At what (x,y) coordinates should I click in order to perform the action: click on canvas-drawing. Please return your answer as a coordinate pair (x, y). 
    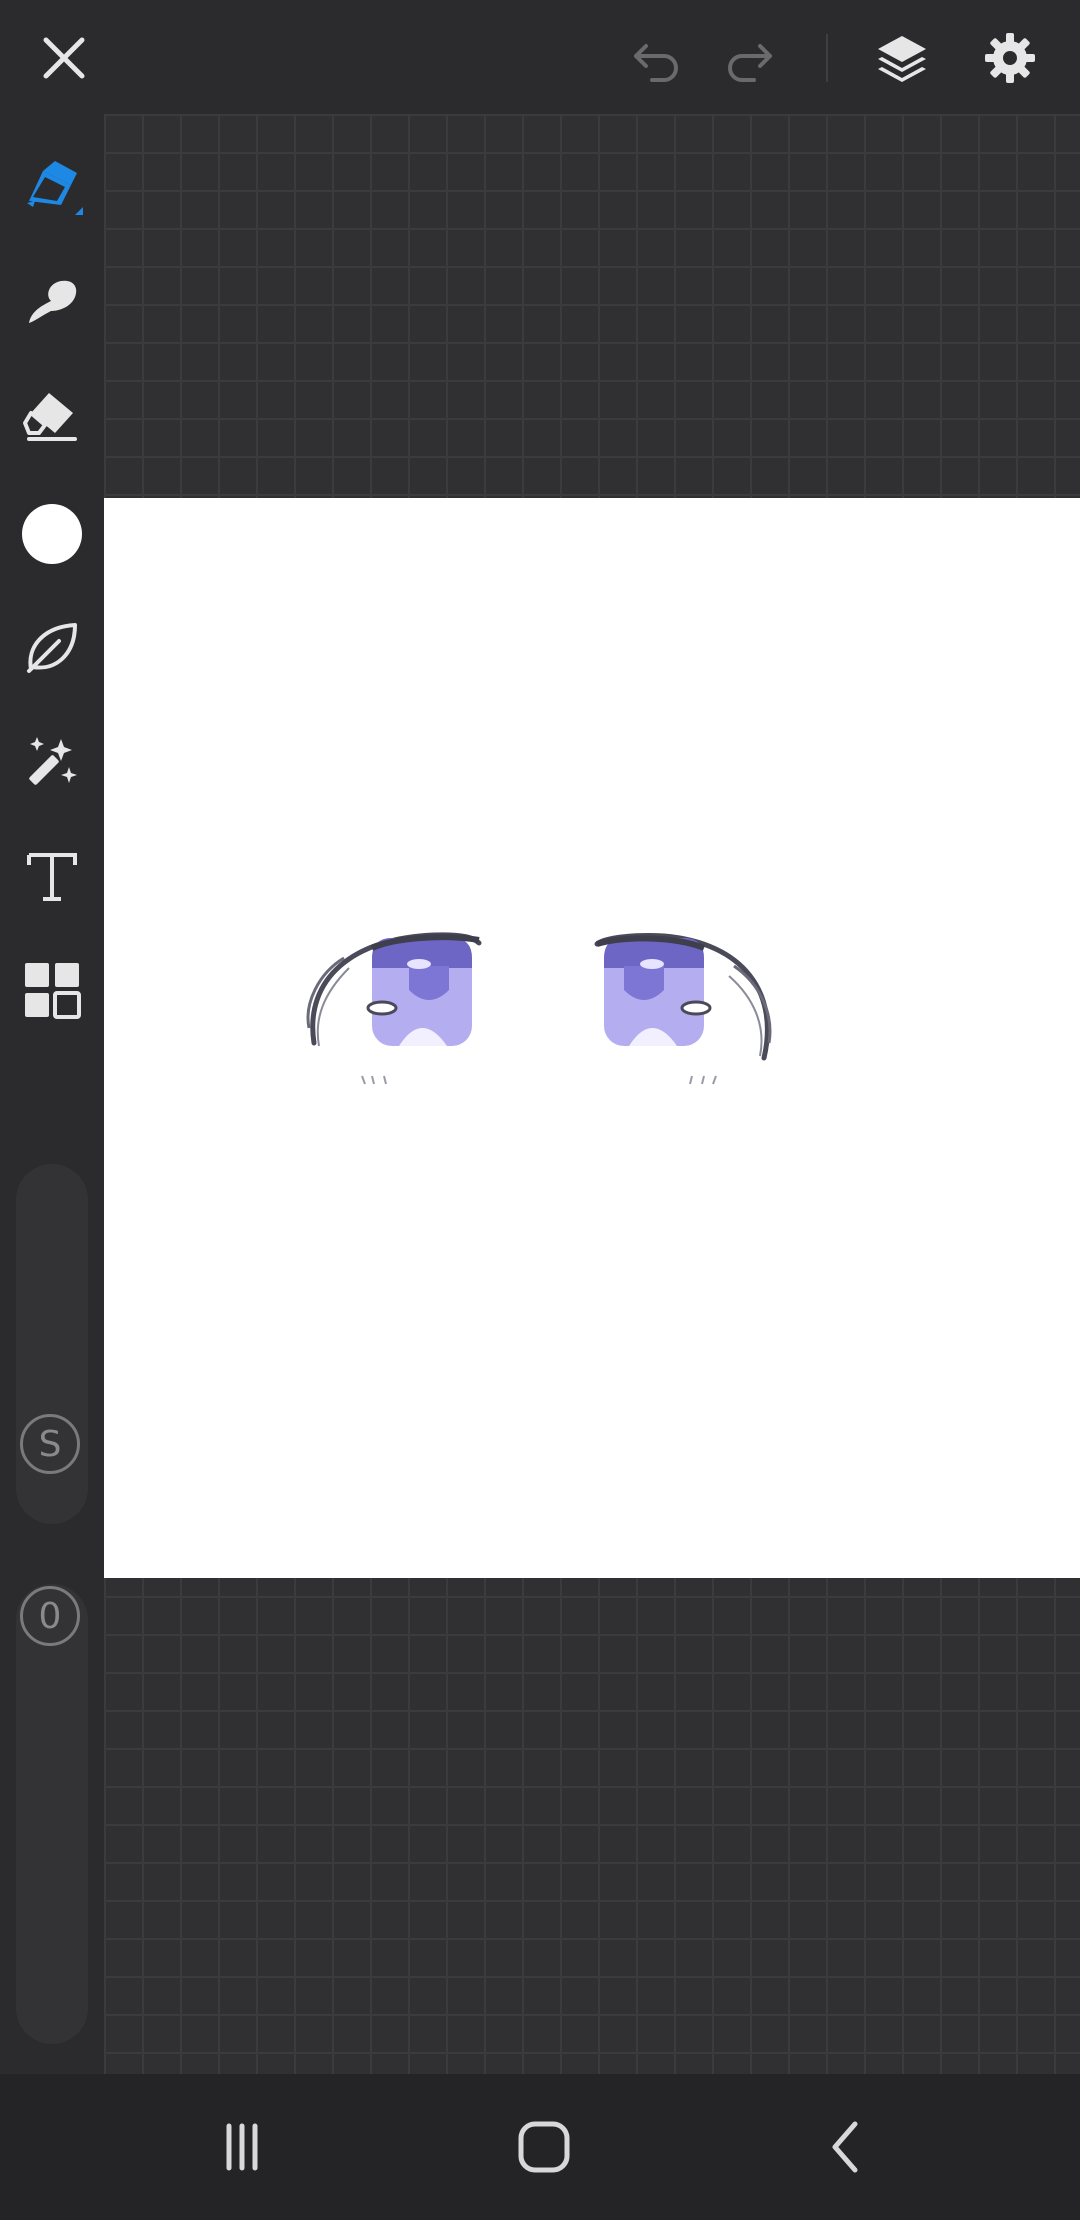
    Looking at the image, I should click on (539, 1008).